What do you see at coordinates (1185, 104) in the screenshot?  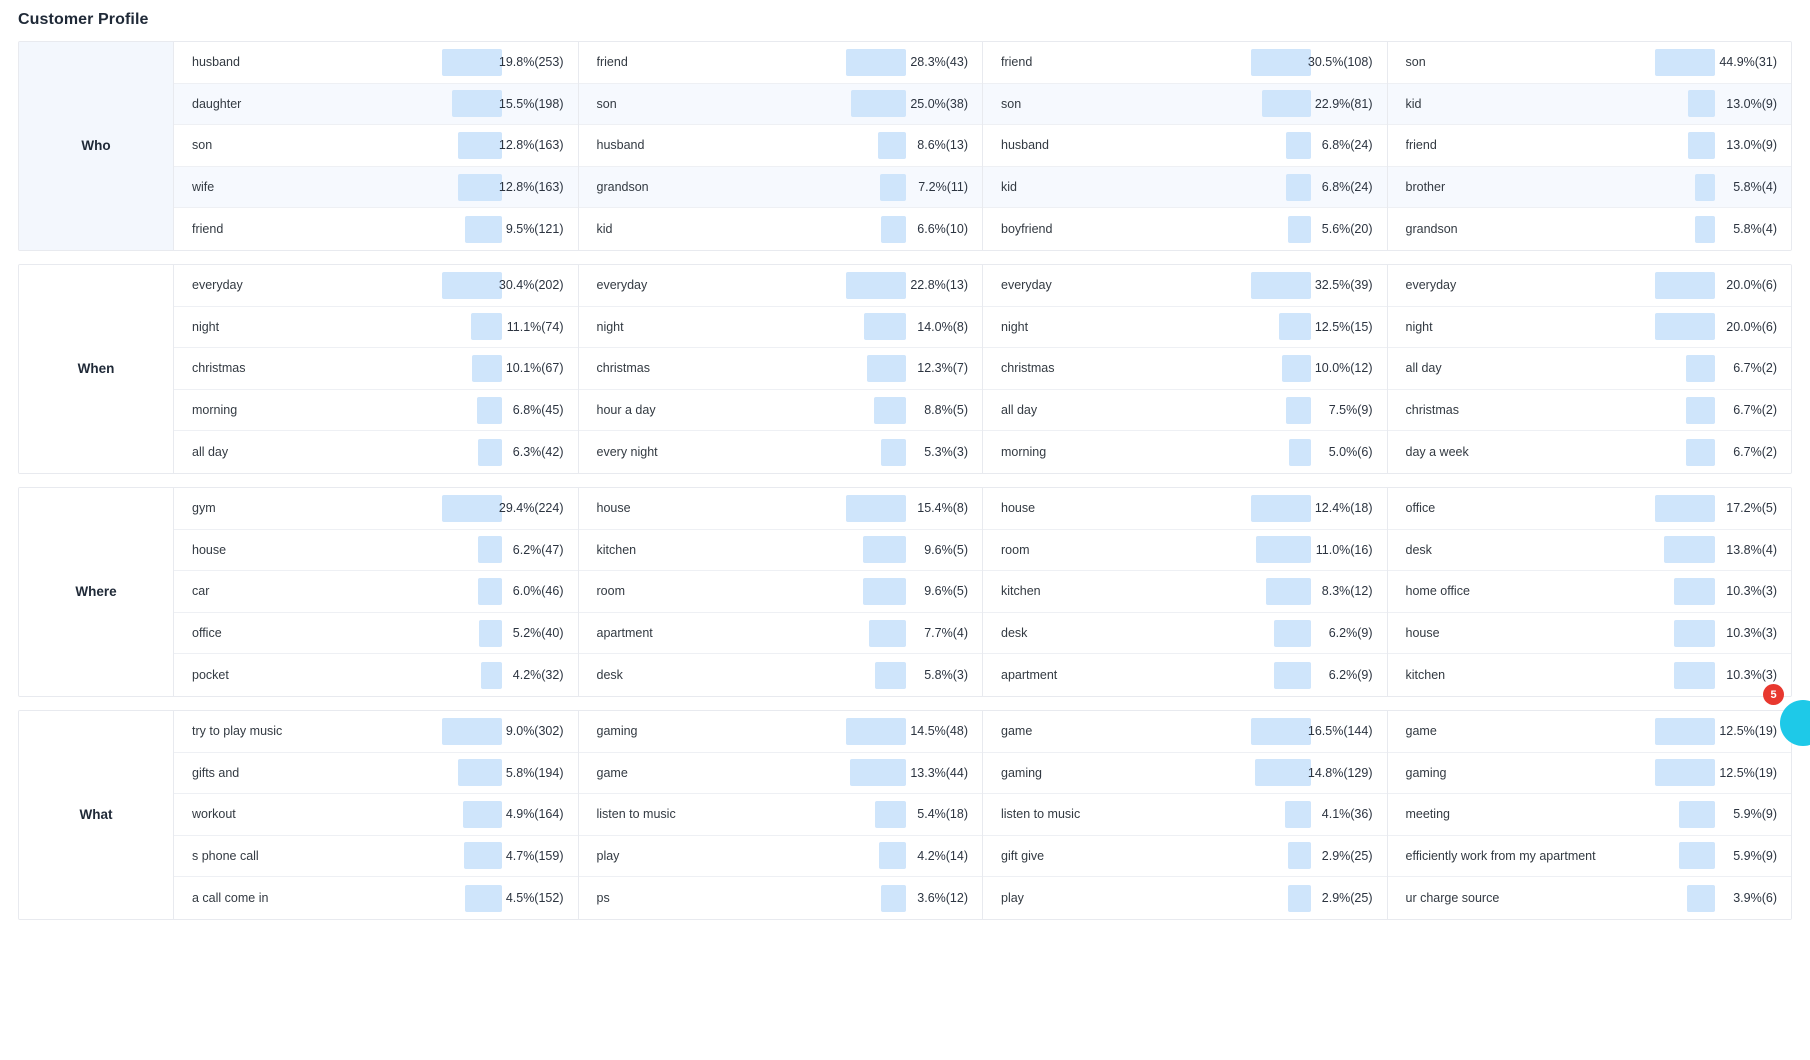 I see `table-row: son 22.9%(81)` at bounding box center [1185, 104].